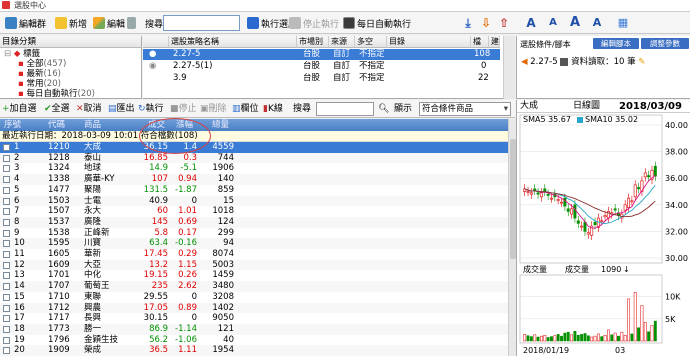 This screenshot has height=356, width=690. I want to click on table-row: 11 1605 華新 17.45 0.29 8074, so click(254, 254).